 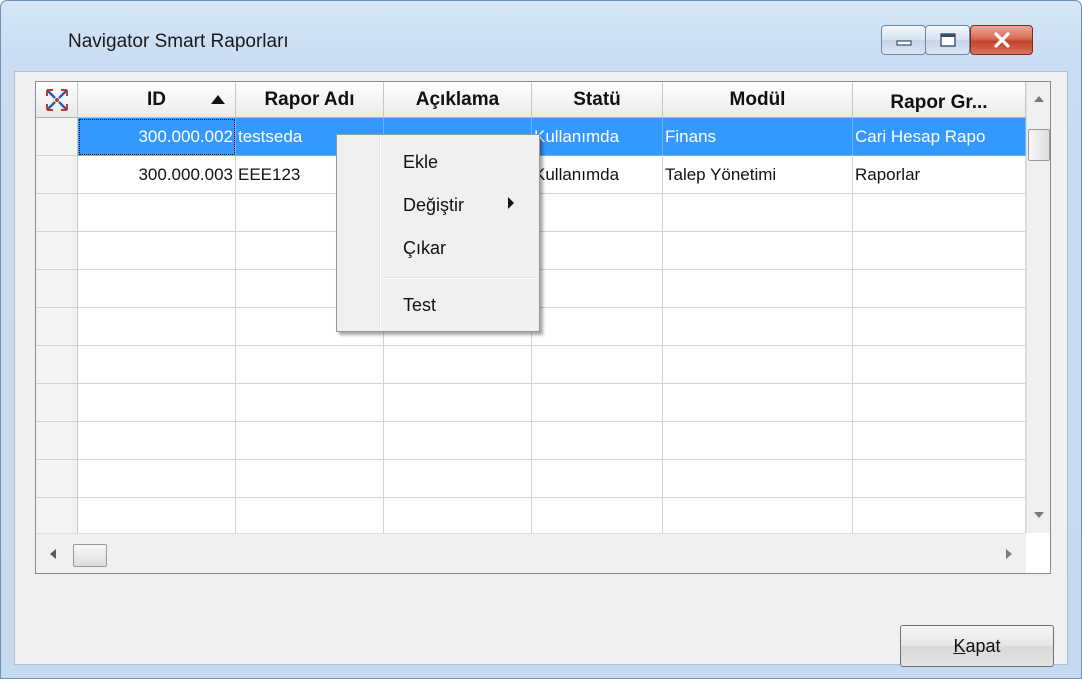 I want to click on column-header-label: Açıklama, so click(x=457, y=99).